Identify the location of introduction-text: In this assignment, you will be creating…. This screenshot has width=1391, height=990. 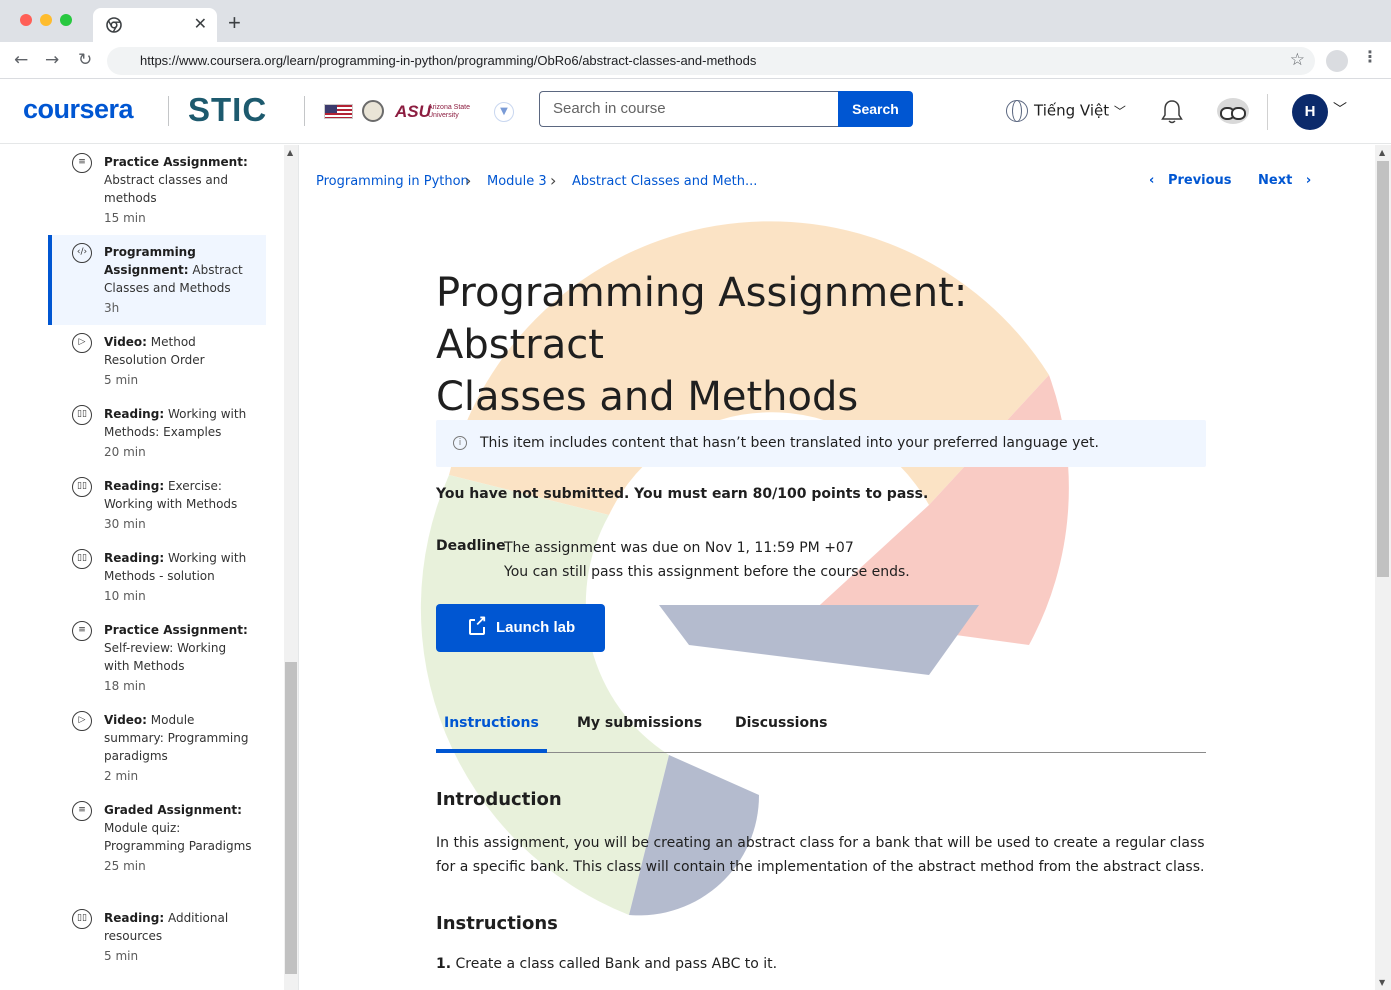
(820, 855).